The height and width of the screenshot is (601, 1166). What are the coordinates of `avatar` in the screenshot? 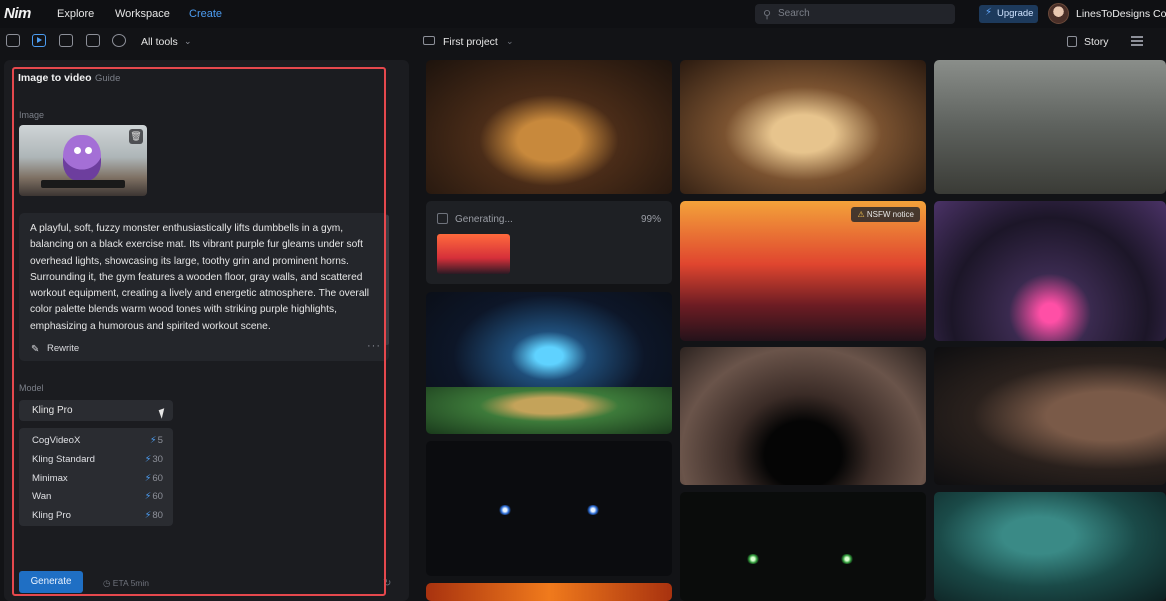 It's located at (1058, 13).